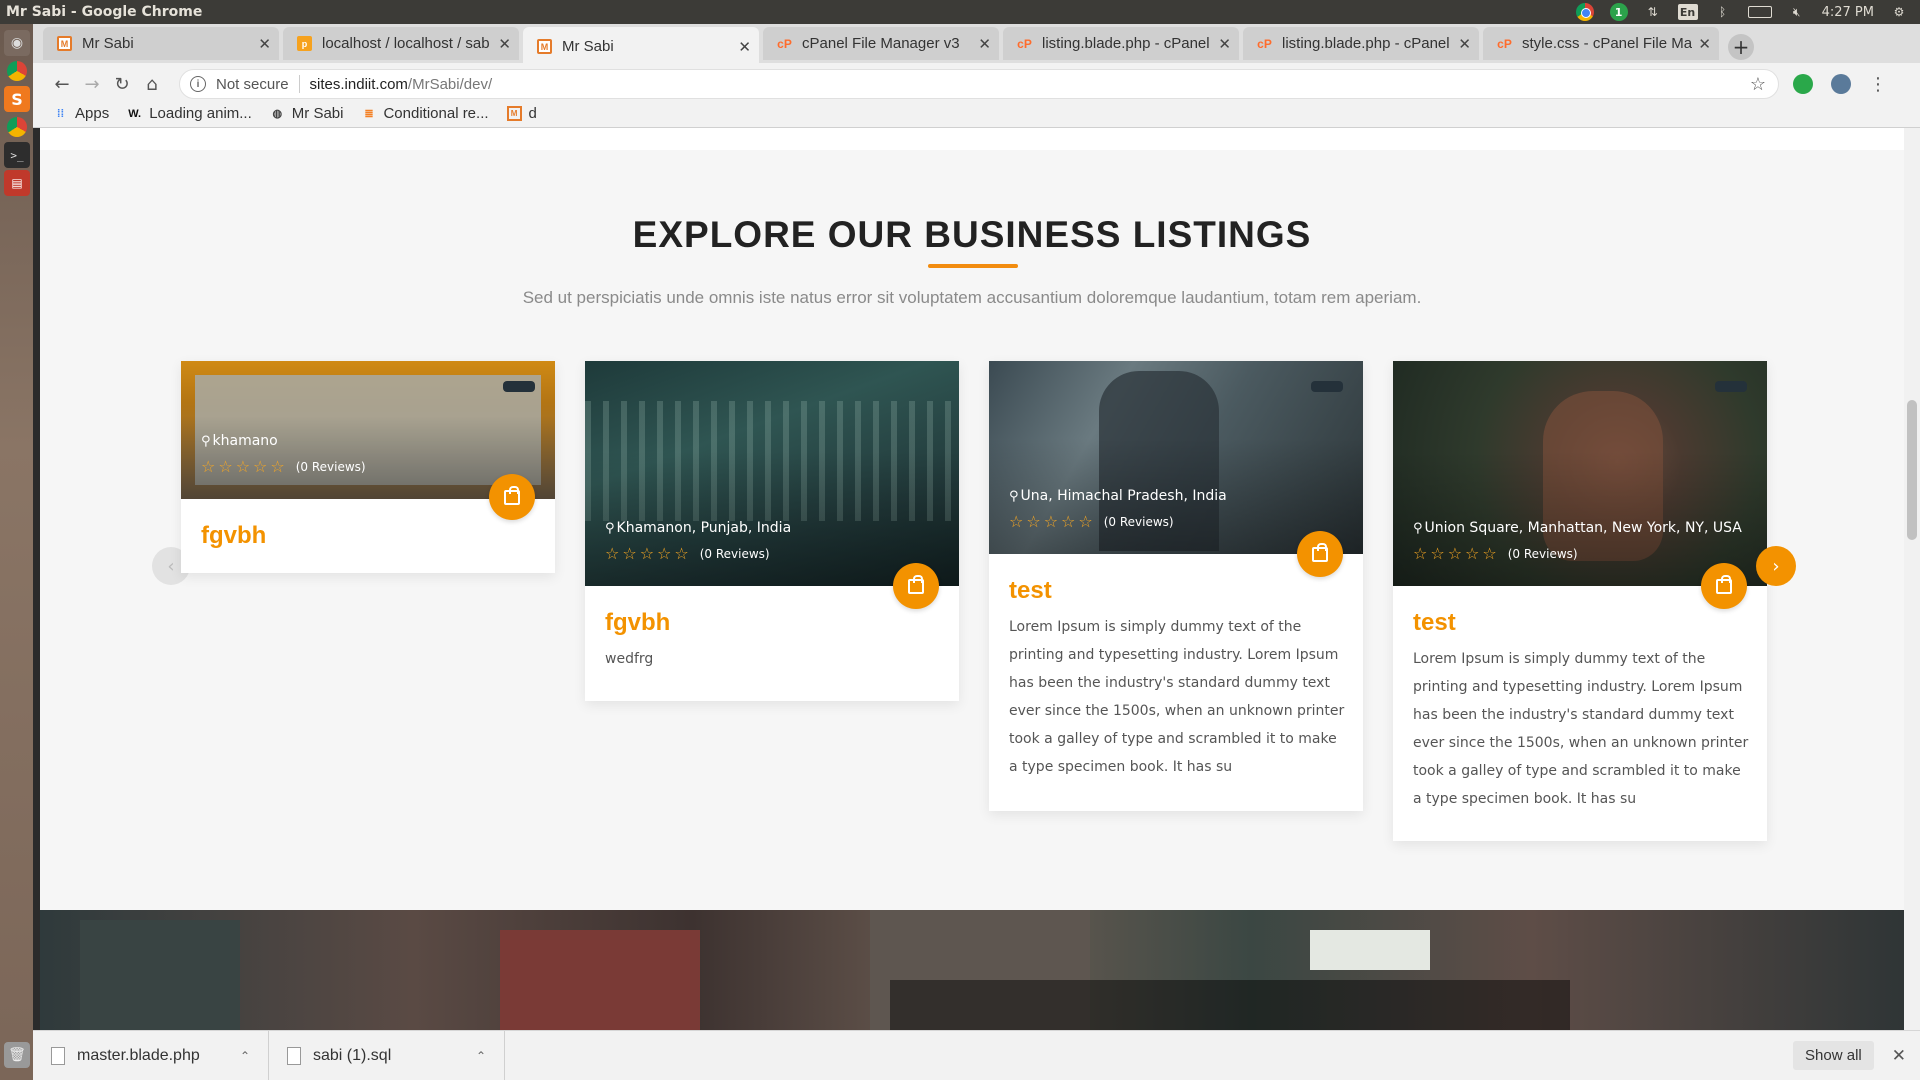 Image resolution: width=1920 pixels, height=1080 pixels. Describe the element at coordinates (1687, 12) in the screenshot. I see `keyboard-language-indicator: En` at that location.